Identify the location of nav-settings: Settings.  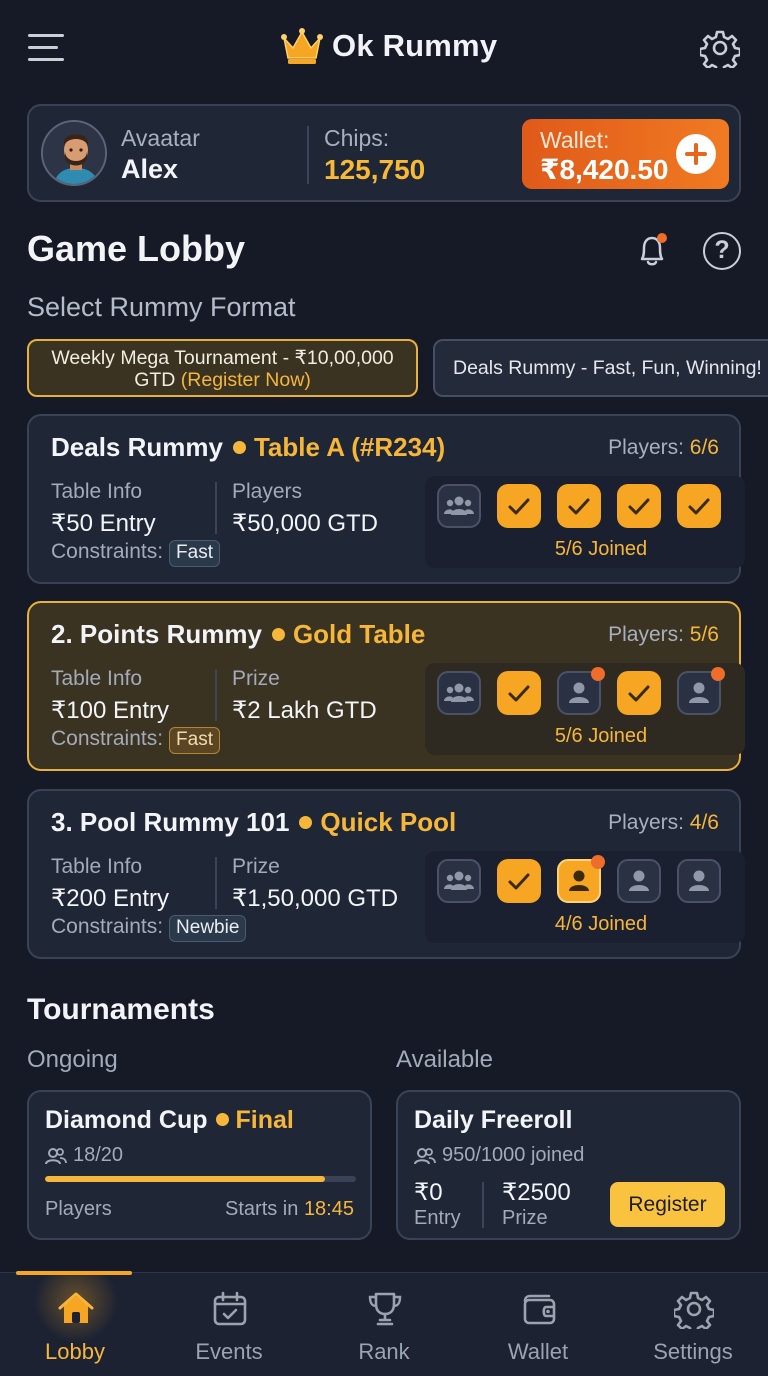
(693, 1324).